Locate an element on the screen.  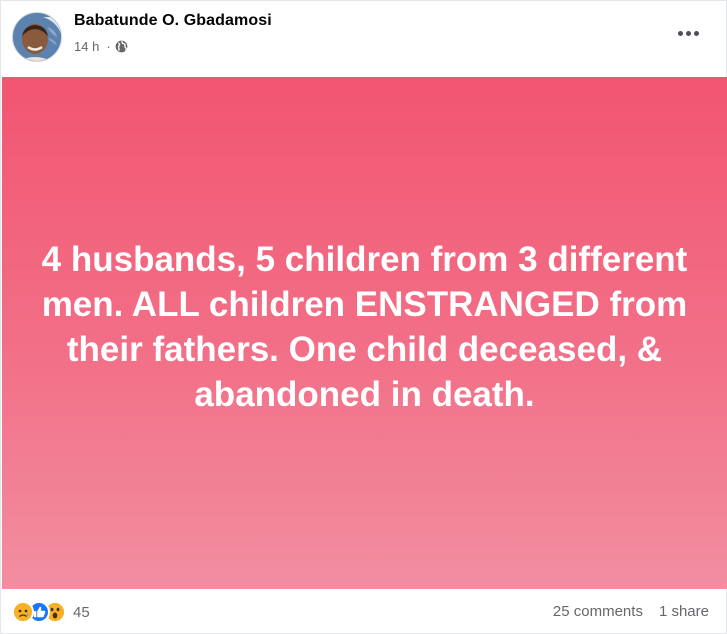
globe-icon is located at coordinates (121, 46).